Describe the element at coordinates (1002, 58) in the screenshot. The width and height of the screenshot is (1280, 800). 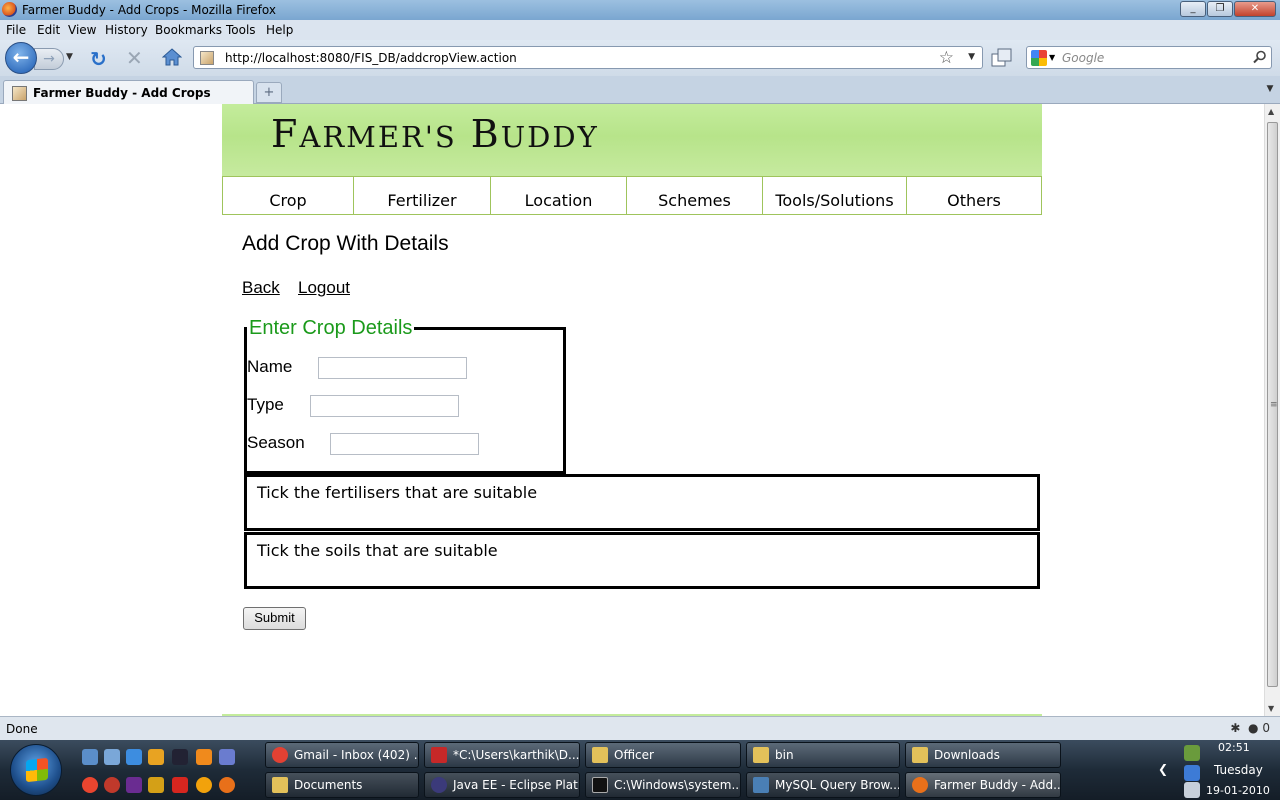
I see `tab-groups-icon` at that location.